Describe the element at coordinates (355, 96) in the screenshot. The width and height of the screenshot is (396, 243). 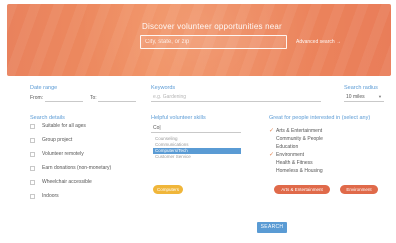
I see `search-radius-value: 10 miles` at that location.